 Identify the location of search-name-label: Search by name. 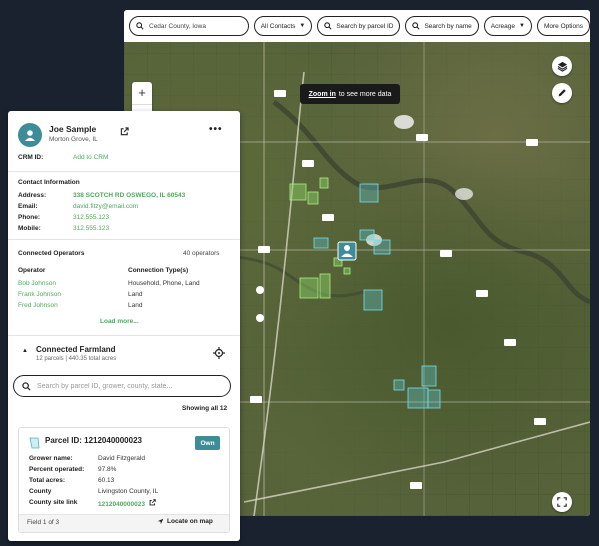
(448, 26).